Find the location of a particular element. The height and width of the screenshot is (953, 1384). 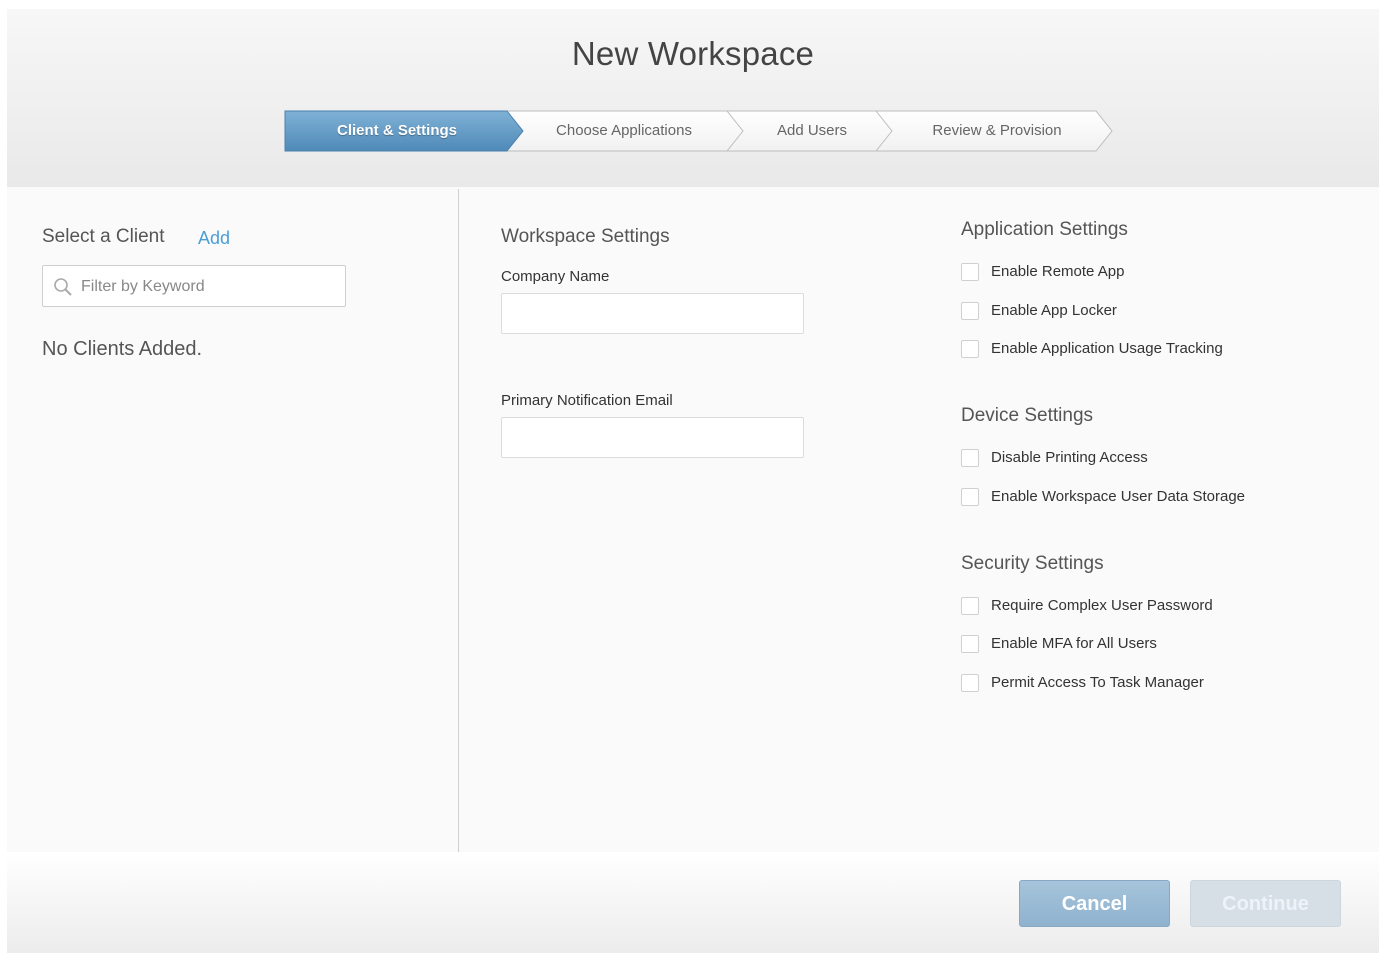

security-settings-title: Security Settings is located at coordinates (1032, 563).